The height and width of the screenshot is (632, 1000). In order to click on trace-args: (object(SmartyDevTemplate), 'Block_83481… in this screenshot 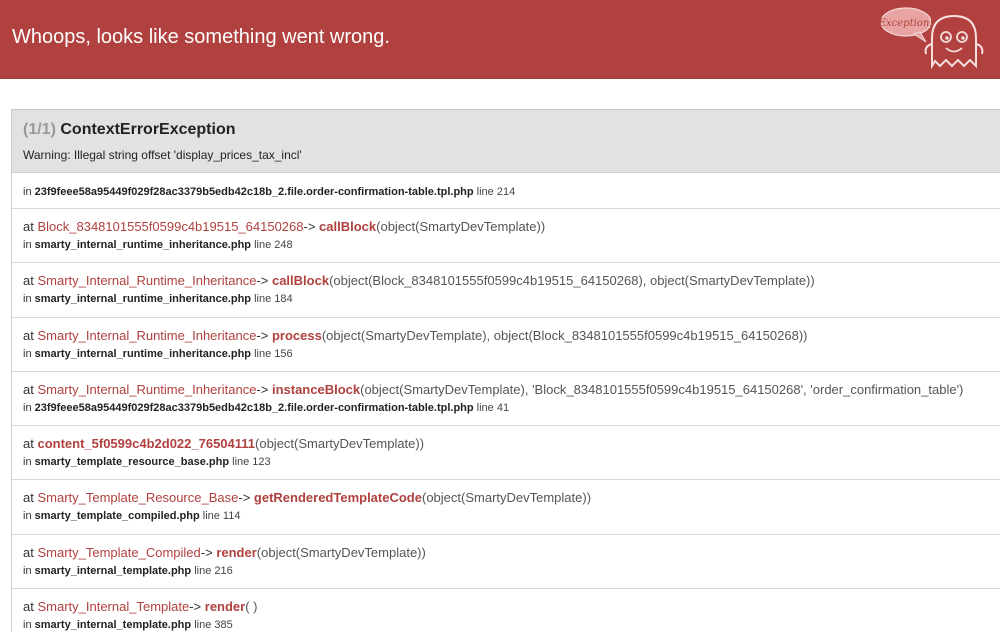, I will do `click(662, 389)`.